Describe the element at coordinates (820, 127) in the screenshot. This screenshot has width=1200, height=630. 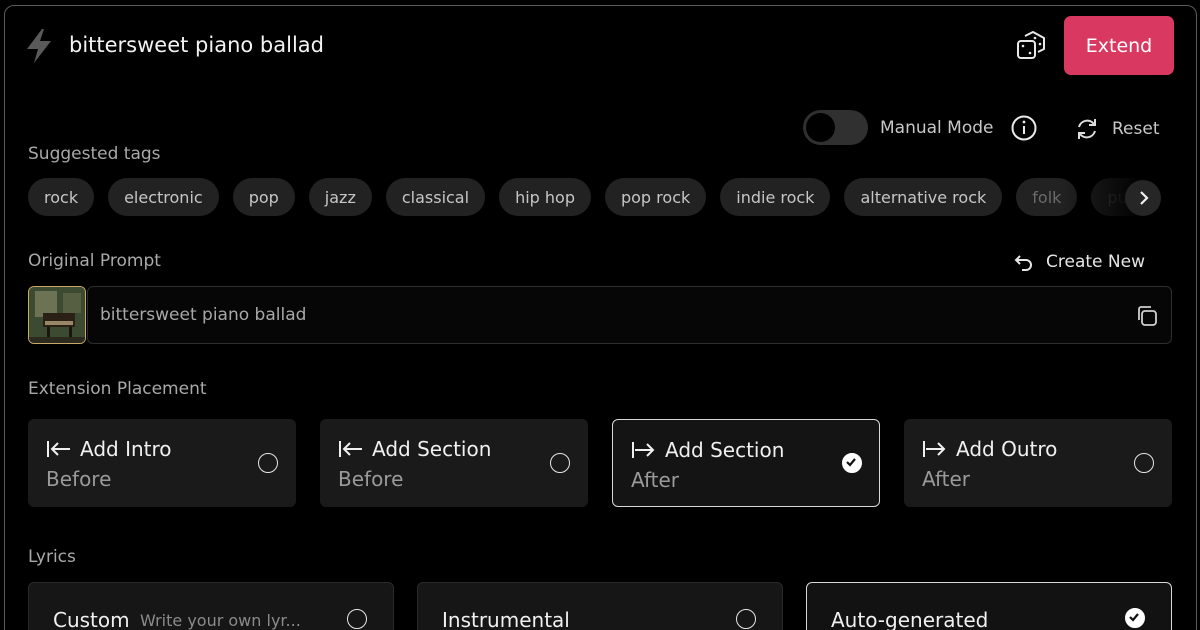
I see `toggle-knob` at that location.